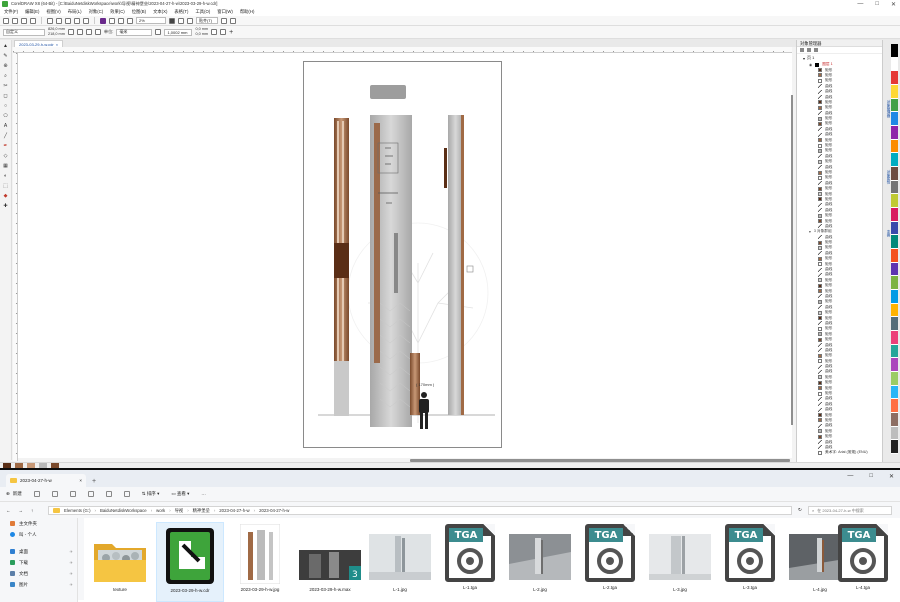 Image resolution: width=900 pixels, height=602 pixels. Describe the element at coordinates (6, 136) in the screenshot. I see `parallel-dimension-tool-icon: ╱` at that location.